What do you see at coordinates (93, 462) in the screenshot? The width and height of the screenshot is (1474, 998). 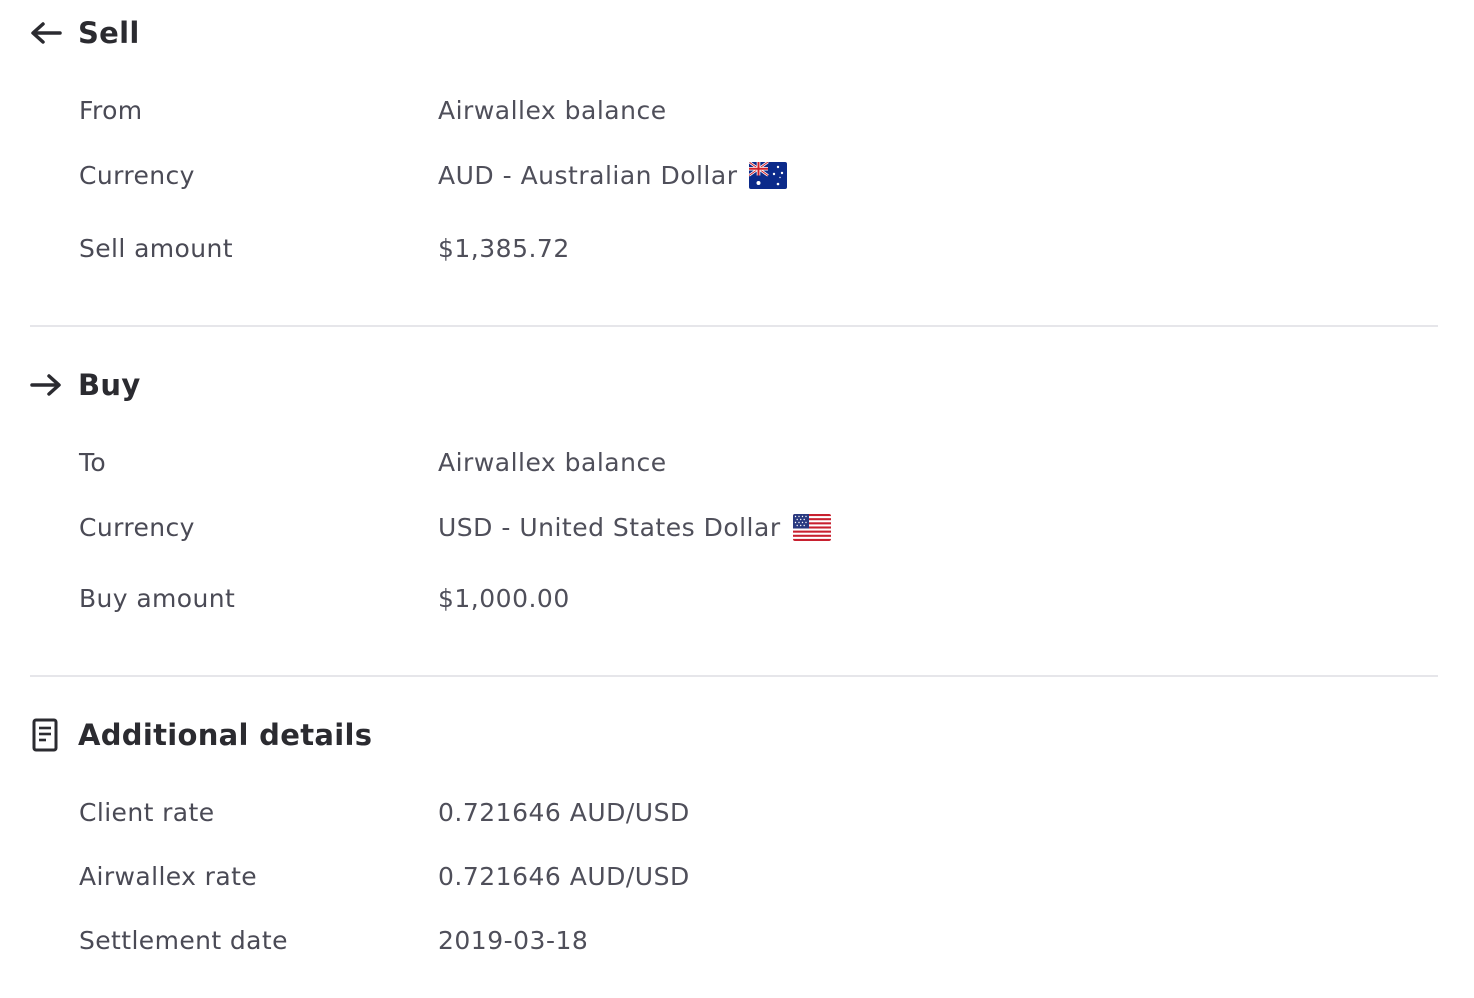 I see `to-label: To` at bounding box center [93, 462].